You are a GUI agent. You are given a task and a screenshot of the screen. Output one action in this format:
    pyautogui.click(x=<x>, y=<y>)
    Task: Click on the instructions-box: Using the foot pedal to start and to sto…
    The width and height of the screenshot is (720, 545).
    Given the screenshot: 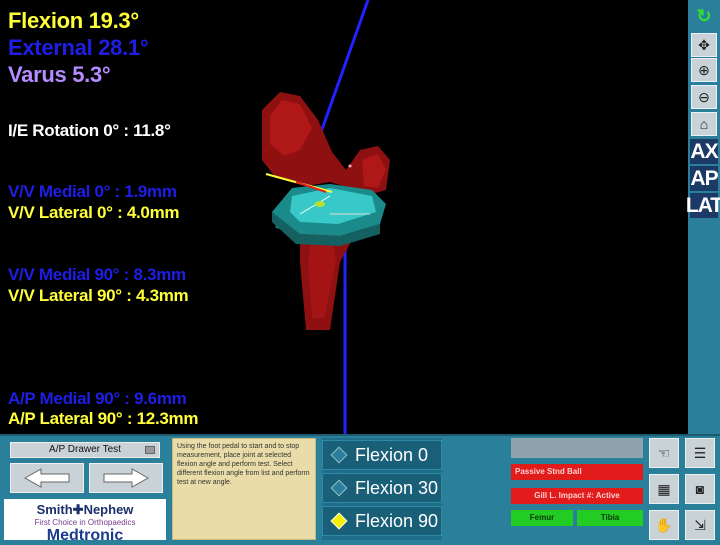 What is the action you would take?
    pyautogui.click(x=244, y=489)
    